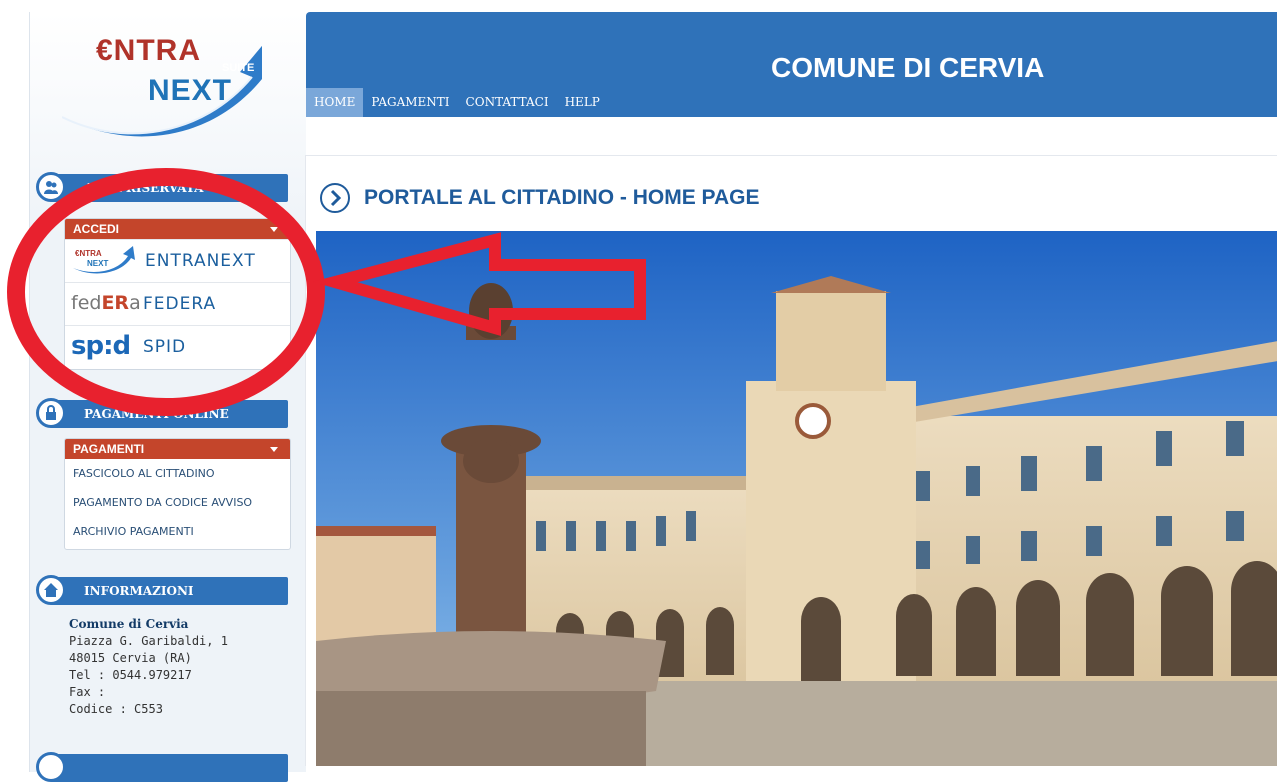 The height and width of the screenshot is (782, 1277). What do you see at coordinates (116, 709) in the screenshot?
I see `info-code: Codice : C553` at bounding box center [116, 709].